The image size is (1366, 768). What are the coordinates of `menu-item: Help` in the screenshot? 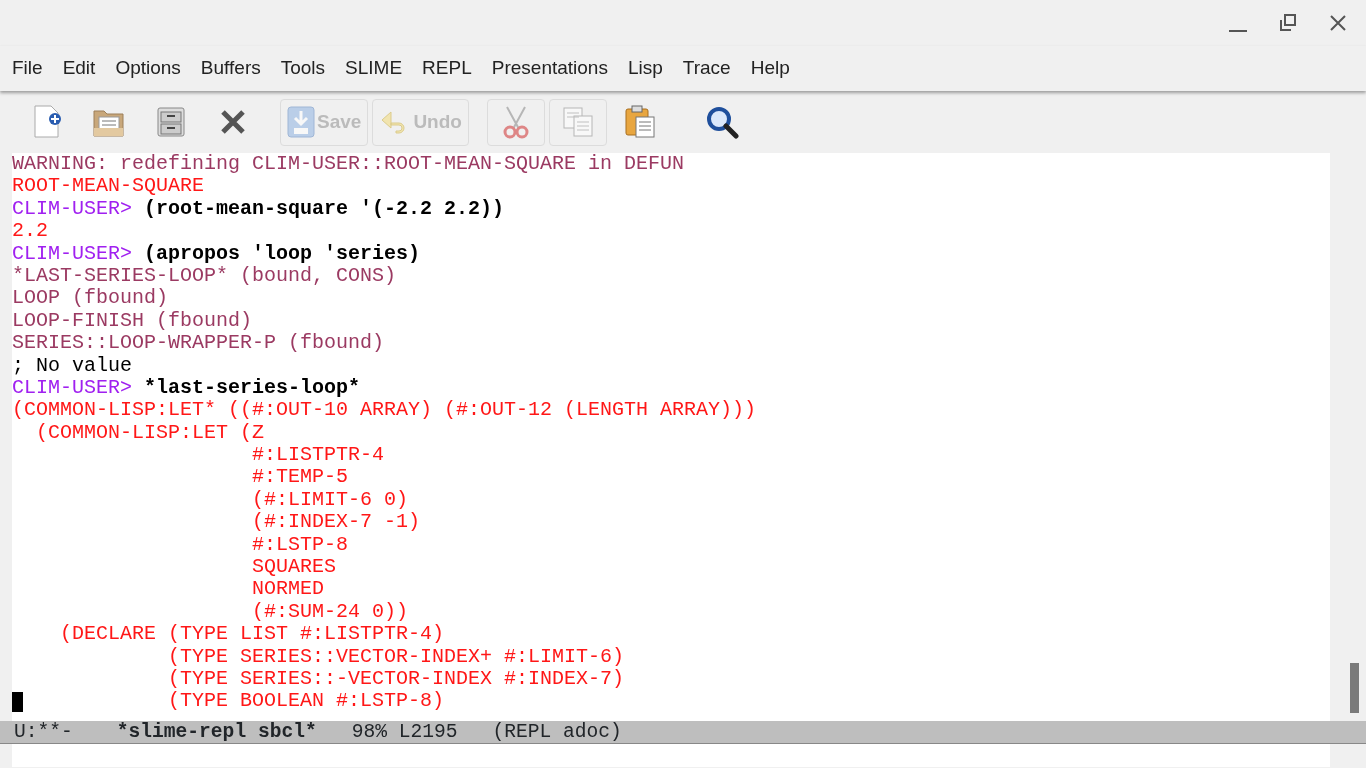 It's located at (770, 68).